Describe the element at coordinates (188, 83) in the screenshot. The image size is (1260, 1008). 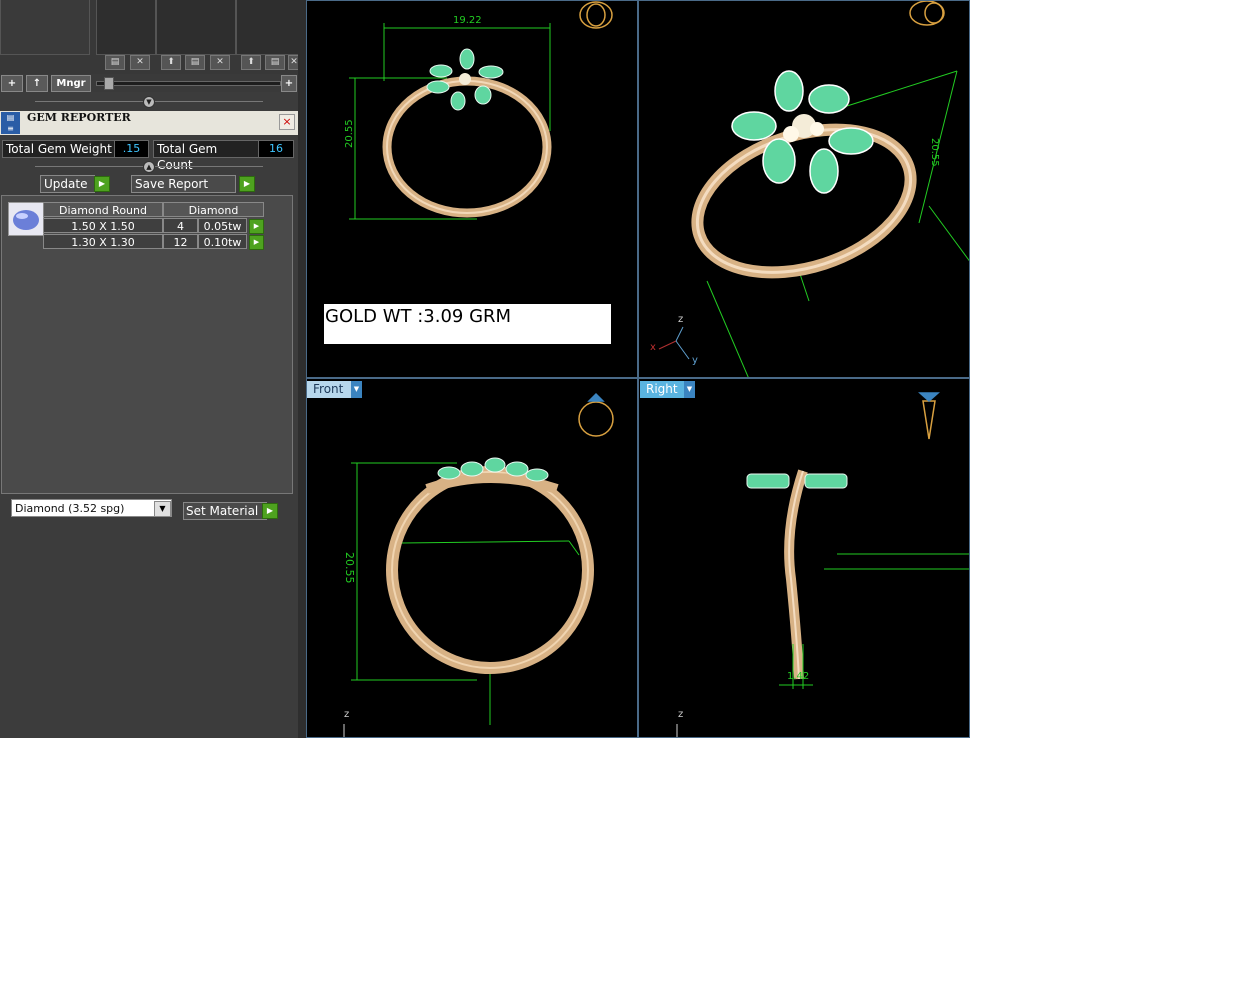
I see `zoom-slider` at that location.